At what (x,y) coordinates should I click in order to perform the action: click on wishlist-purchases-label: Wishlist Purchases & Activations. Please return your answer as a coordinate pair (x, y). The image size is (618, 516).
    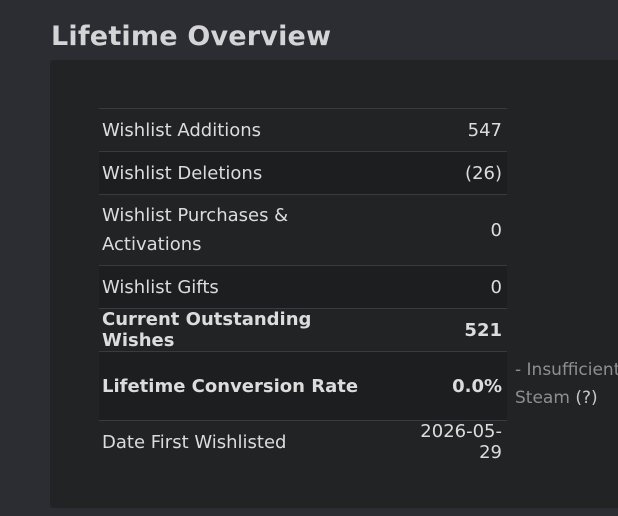
    Looking at the image, I should click on (247, 230).